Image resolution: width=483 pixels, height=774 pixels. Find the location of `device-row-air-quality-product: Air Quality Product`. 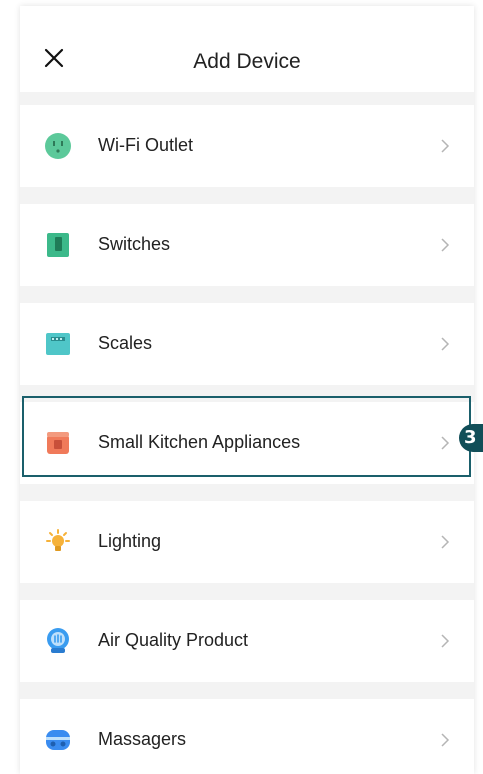

device-row-air-quality-product: Air Quality Product is located at coordinates (247, 641).